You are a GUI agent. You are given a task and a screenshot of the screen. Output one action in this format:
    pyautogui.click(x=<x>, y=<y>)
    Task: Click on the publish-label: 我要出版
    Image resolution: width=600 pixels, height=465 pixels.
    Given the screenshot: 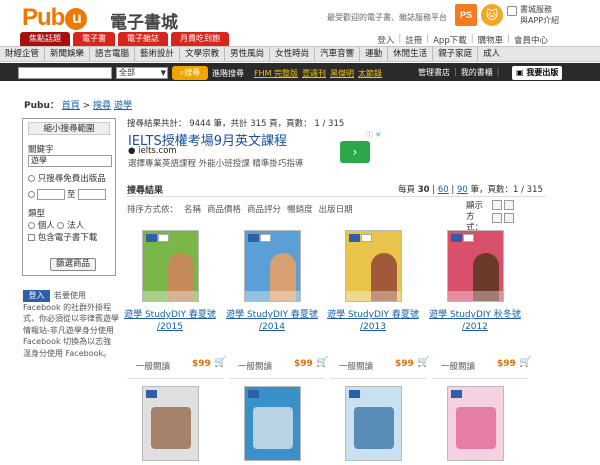 What is the action you would take?
    pyautogui.click(x=542, y=72)
    